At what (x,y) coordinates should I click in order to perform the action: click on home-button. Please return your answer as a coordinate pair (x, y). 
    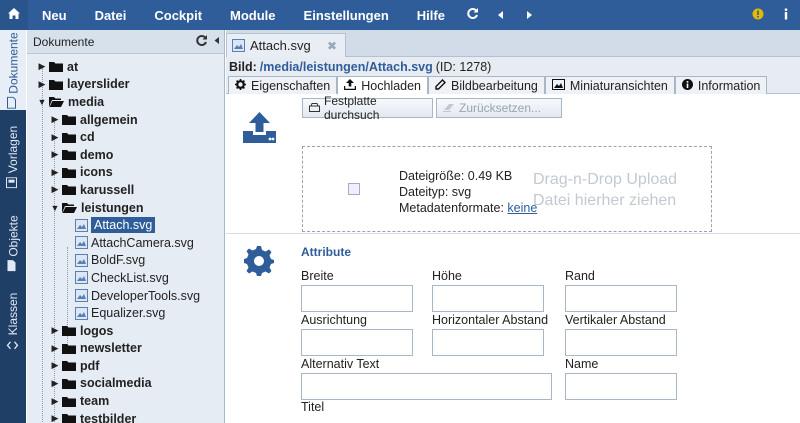
    Looking at the image, I should click on (14, 15).